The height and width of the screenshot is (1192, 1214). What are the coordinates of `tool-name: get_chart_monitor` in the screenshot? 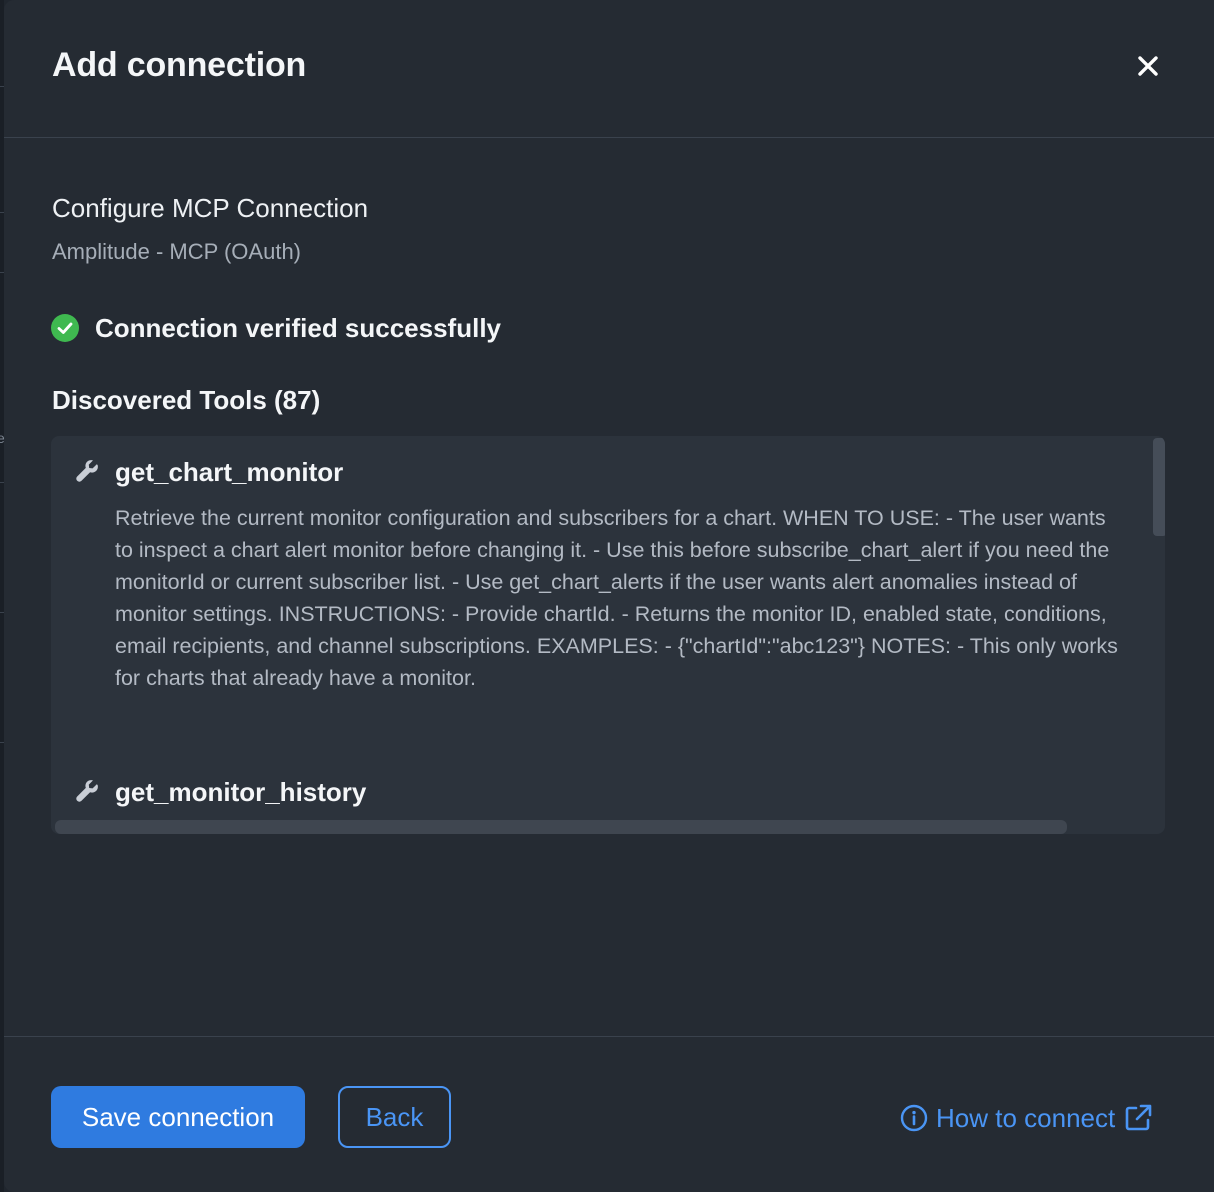 It's located at (229, 472).